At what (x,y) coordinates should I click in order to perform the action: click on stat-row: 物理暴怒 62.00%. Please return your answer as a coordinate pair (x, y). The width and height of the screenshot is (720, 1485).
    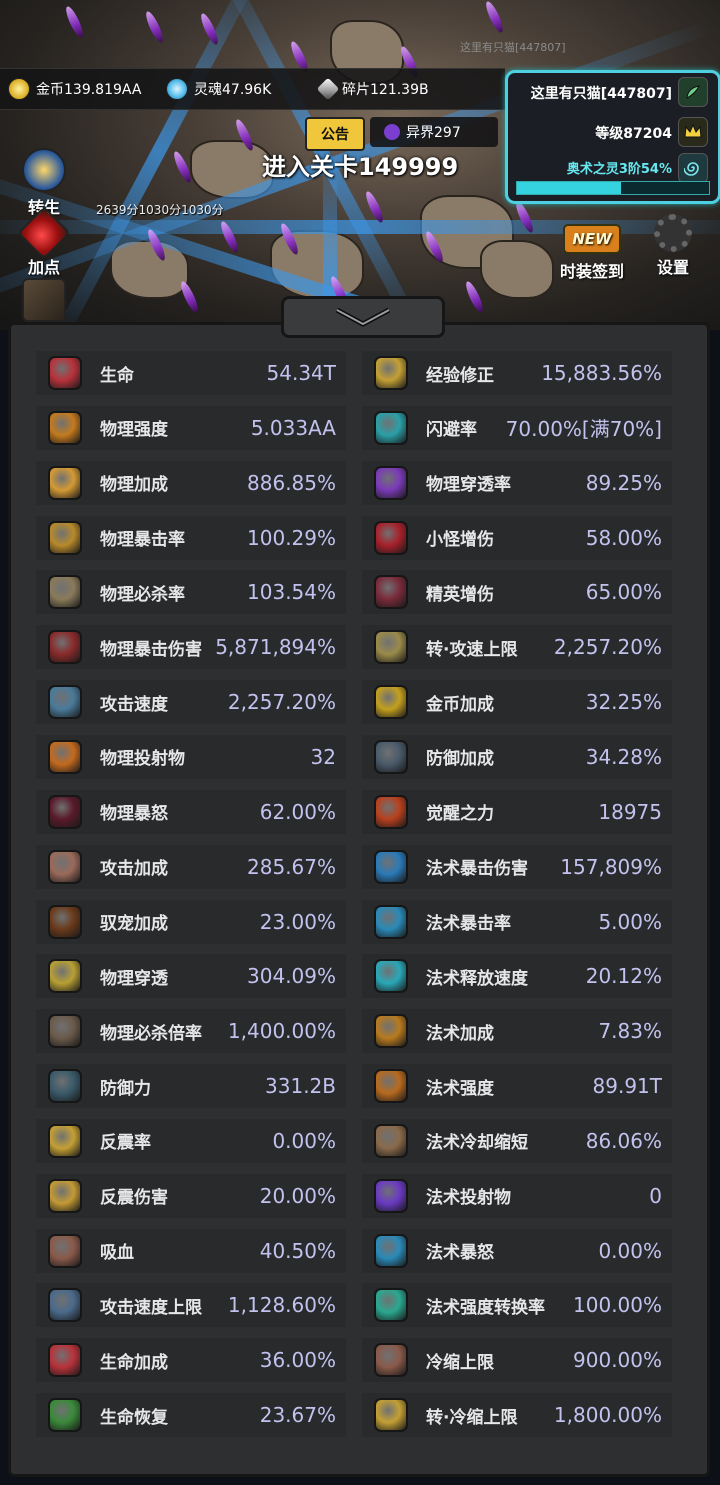
    Looking at the image, I should click on (191, 811).